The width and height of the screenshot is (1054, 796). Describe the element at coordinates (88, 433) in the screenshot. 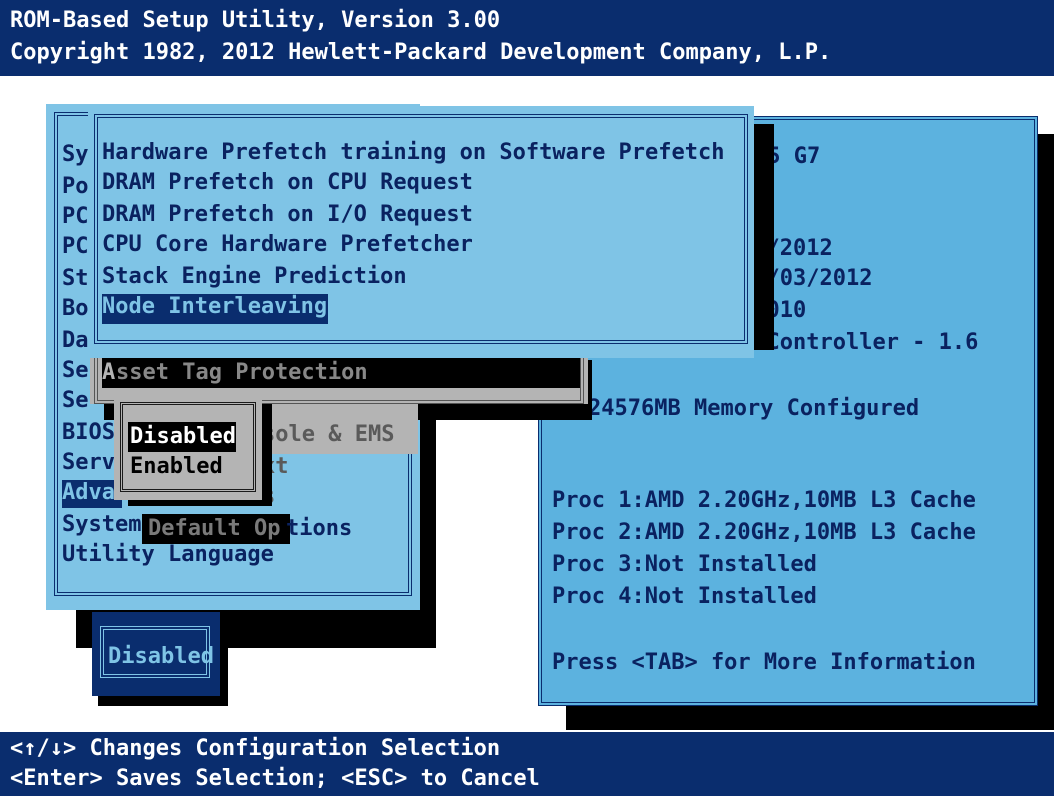

I see `menu-item-bios-console: BIOS` at that location.